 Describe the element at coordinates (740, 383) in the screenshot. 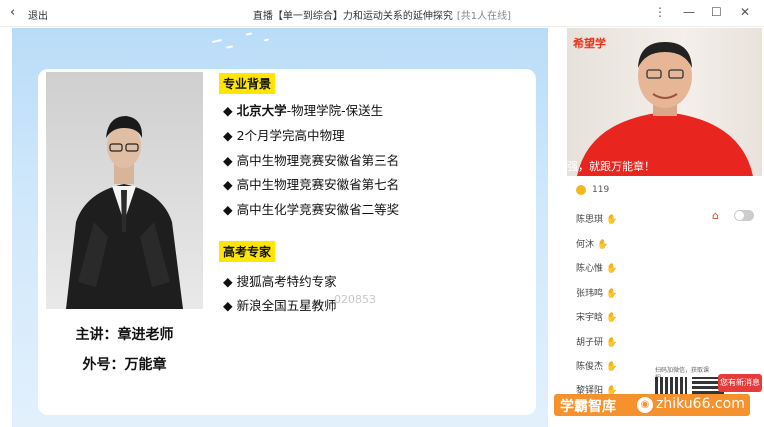

I see `new-message-button: 您有新消息` at that location.